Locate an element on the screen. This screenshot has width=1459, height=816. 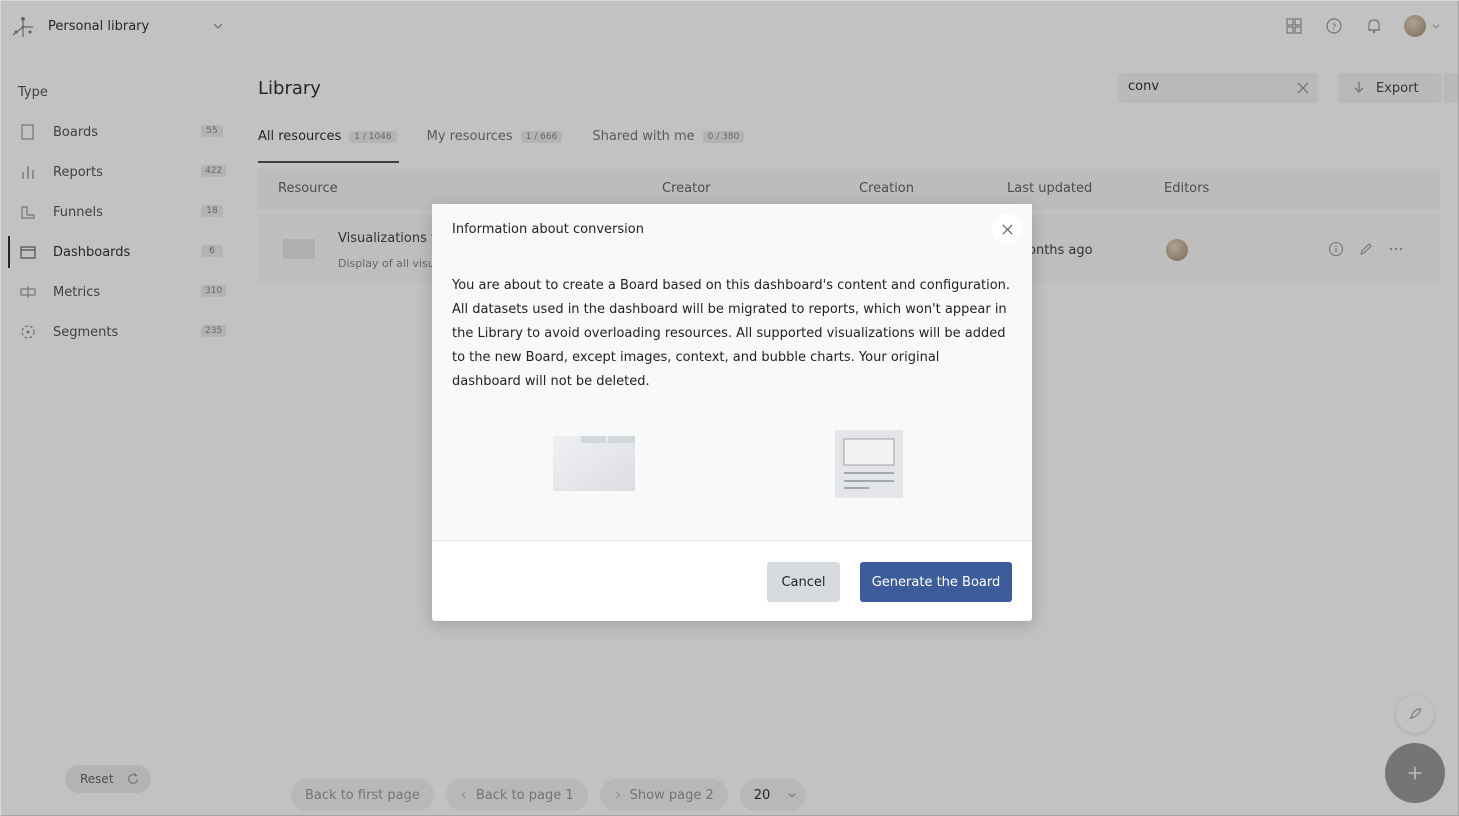
board-illustration-icon is located at coordinates (869, 464).